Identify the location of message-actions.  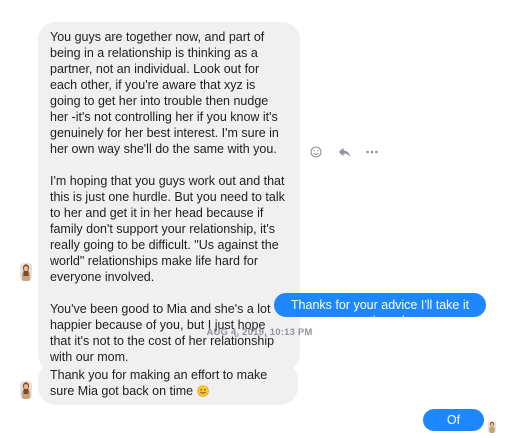
(344, 152).